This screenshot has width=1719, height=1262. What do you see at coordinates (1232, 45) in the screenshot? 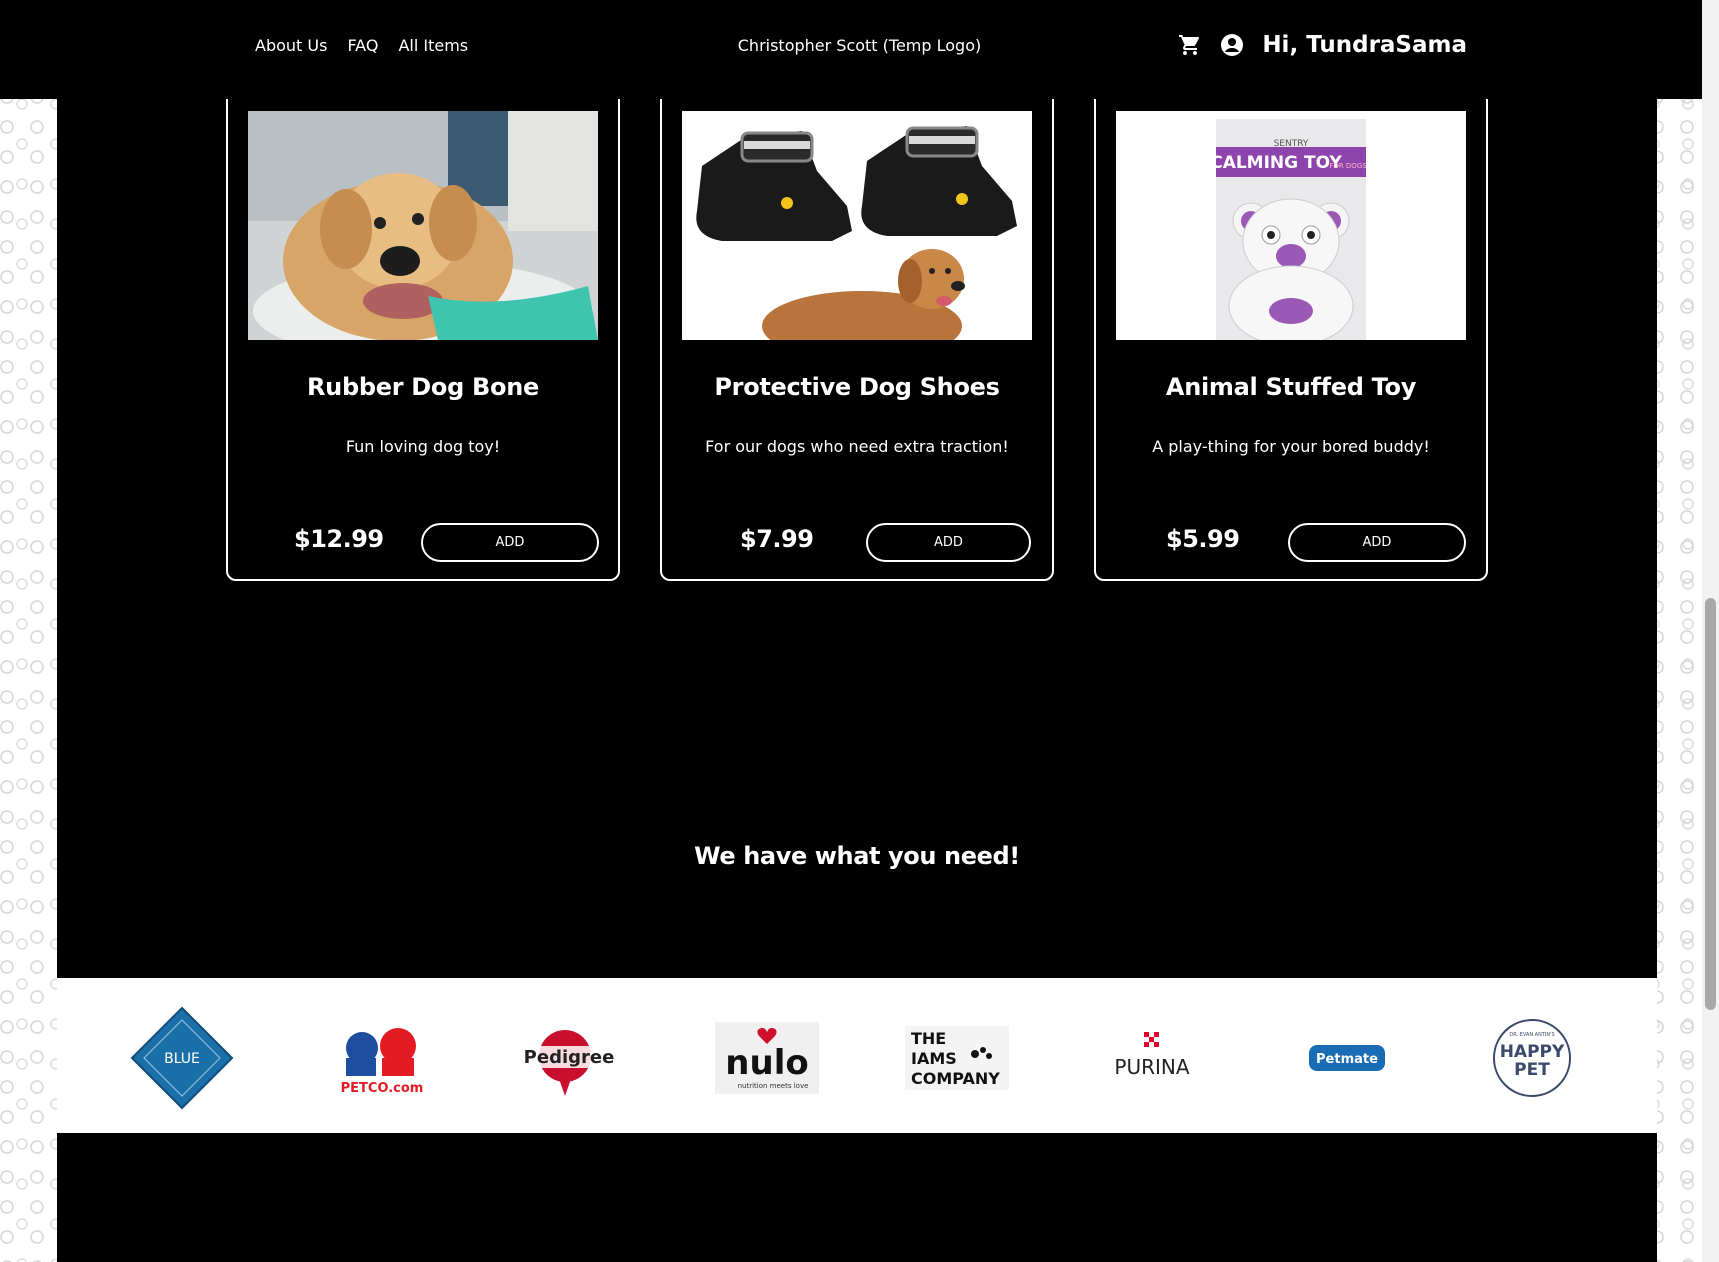
I see `account-icon` at bounding box center [1232, 45].